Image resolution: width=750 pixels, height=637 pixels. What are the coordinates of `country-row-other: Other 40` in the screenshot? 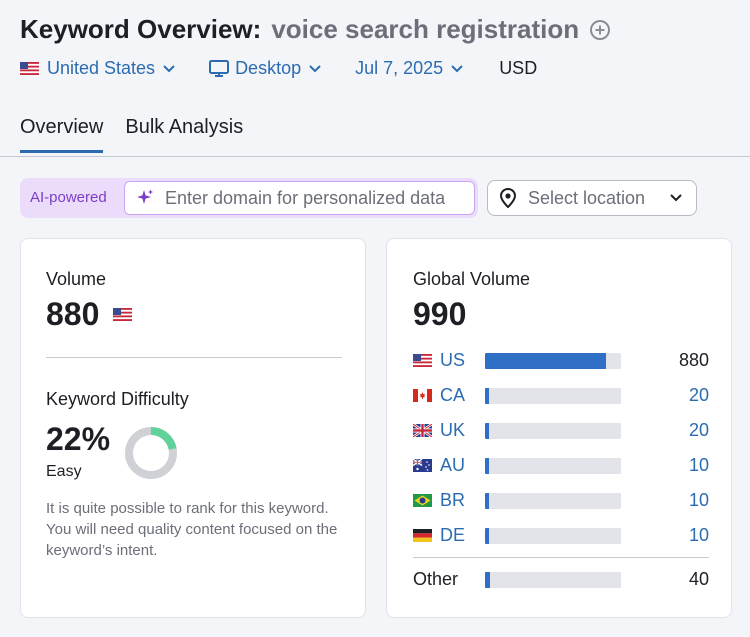 It's located at (561, 580).